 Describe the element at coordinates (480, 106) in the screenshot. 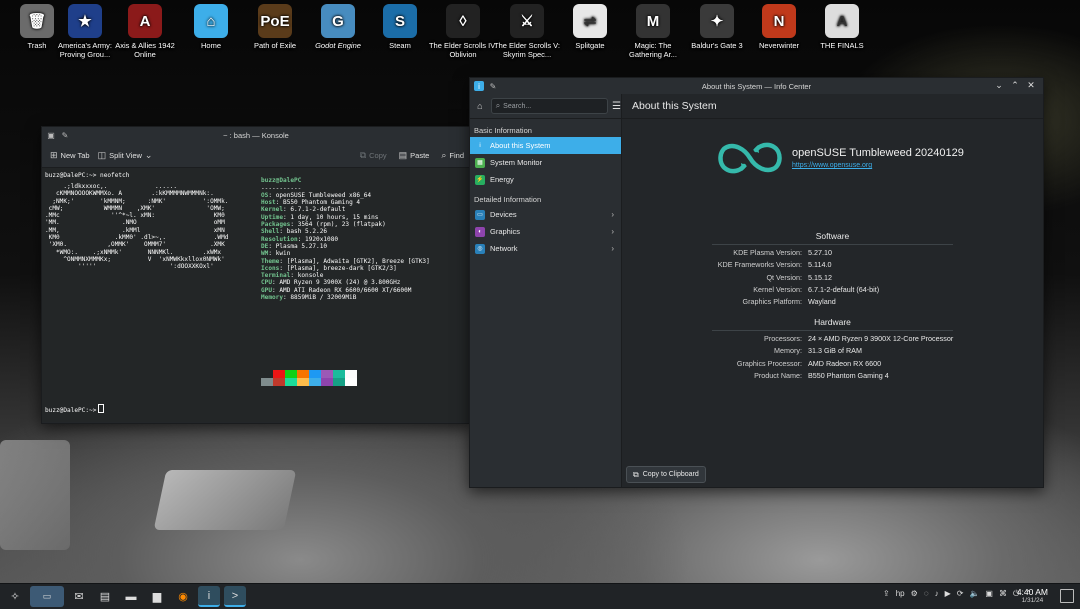

I see `home-icon: ⌂` at that location.